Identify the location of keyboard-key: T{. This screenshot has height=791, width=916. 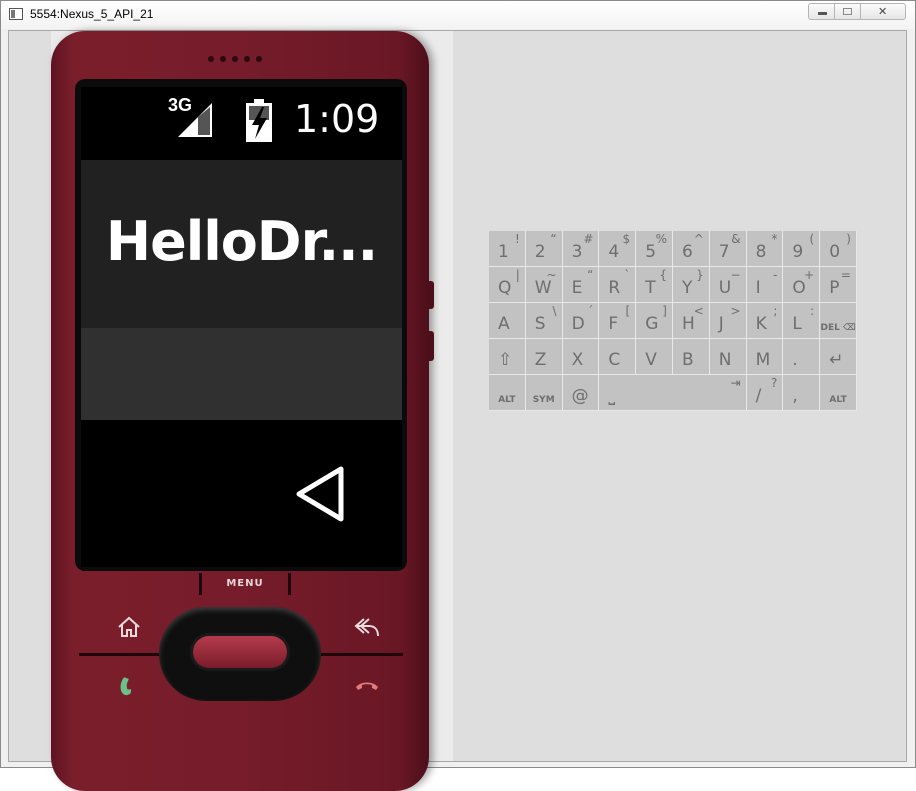
(654, 285).